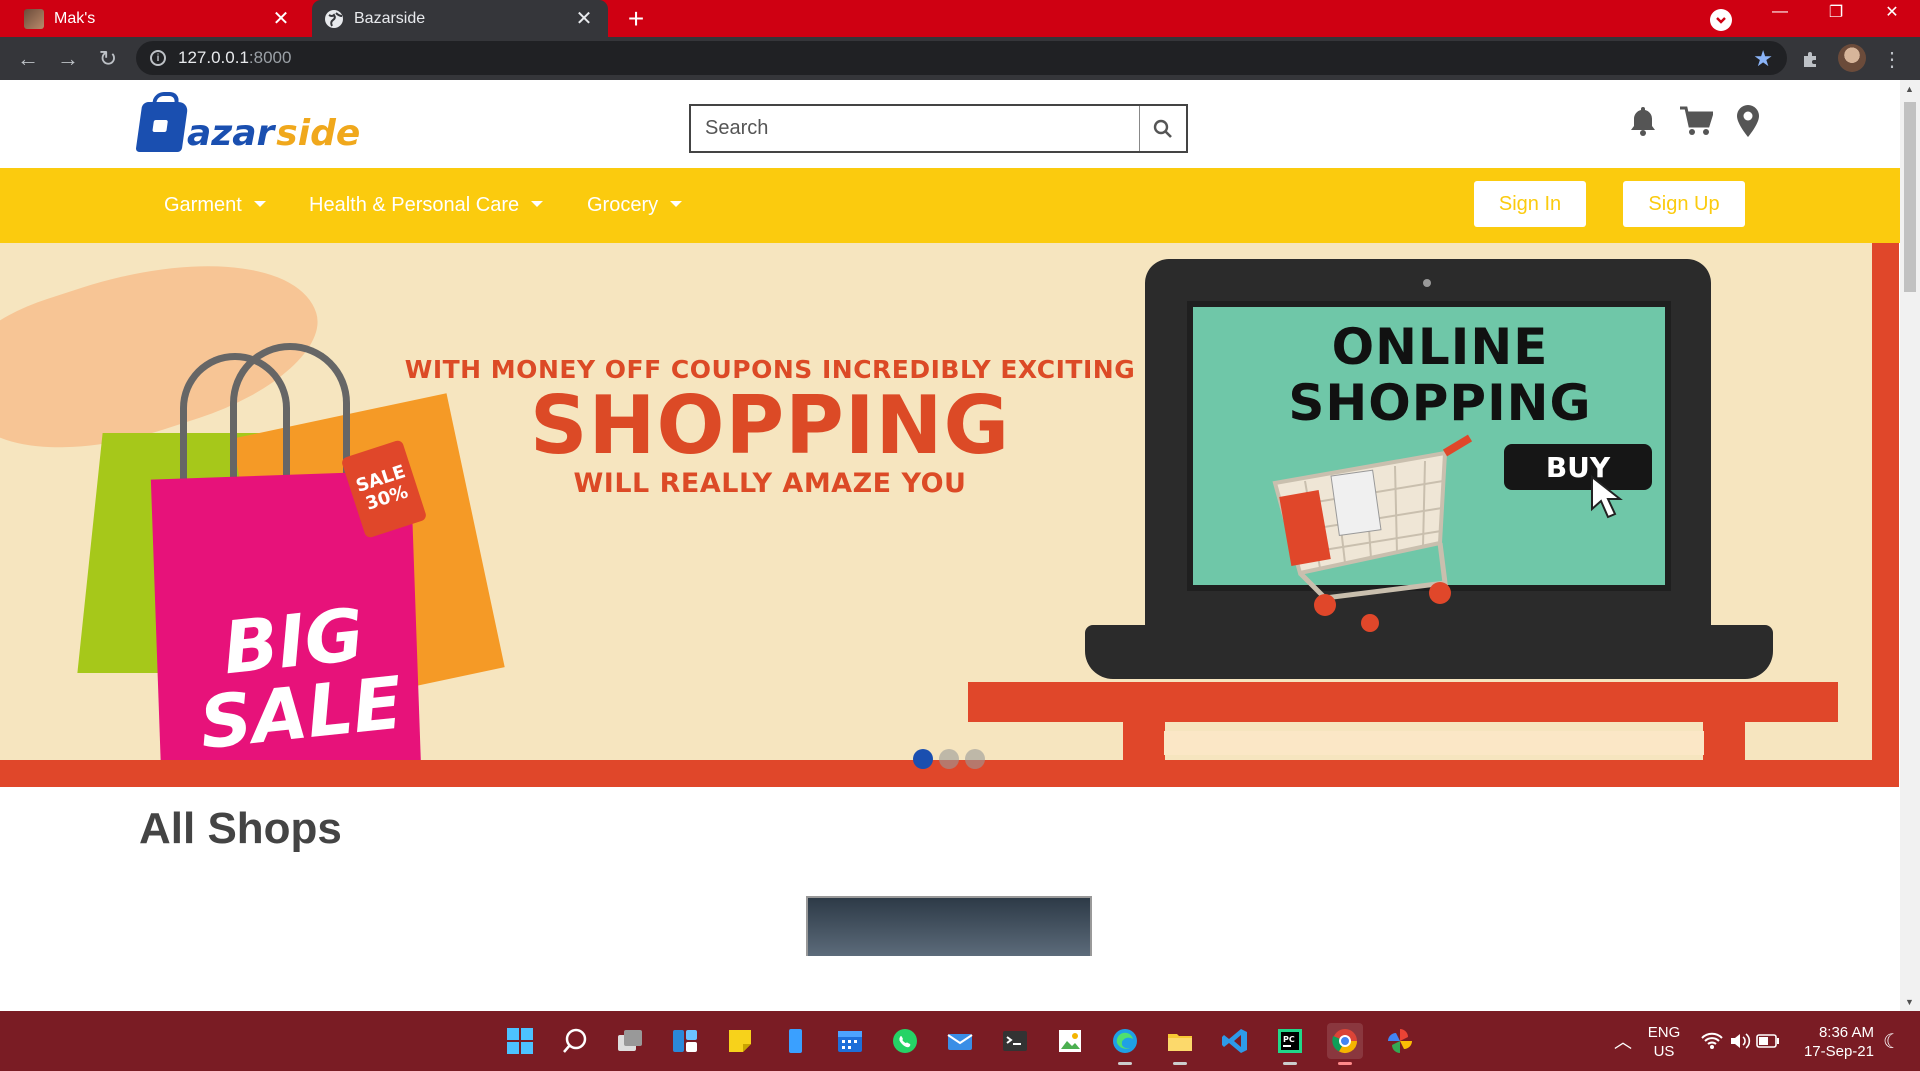  I want to click on back-icon: ←, so click(28, 59).